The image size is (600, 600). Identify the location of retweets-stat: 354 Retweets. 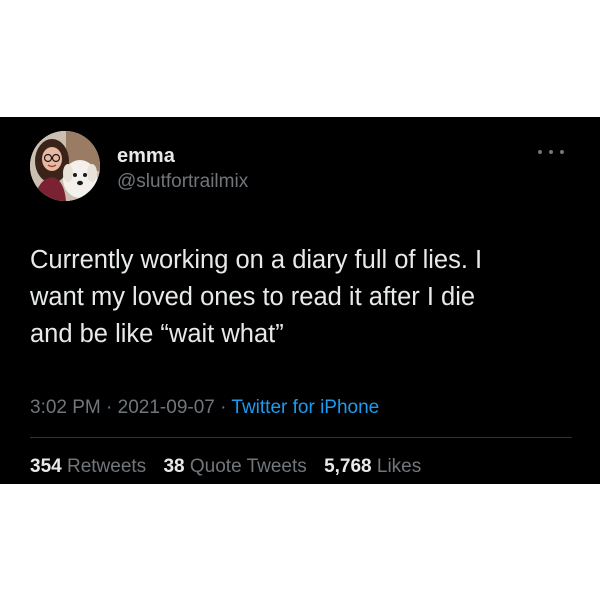
(88, 466).